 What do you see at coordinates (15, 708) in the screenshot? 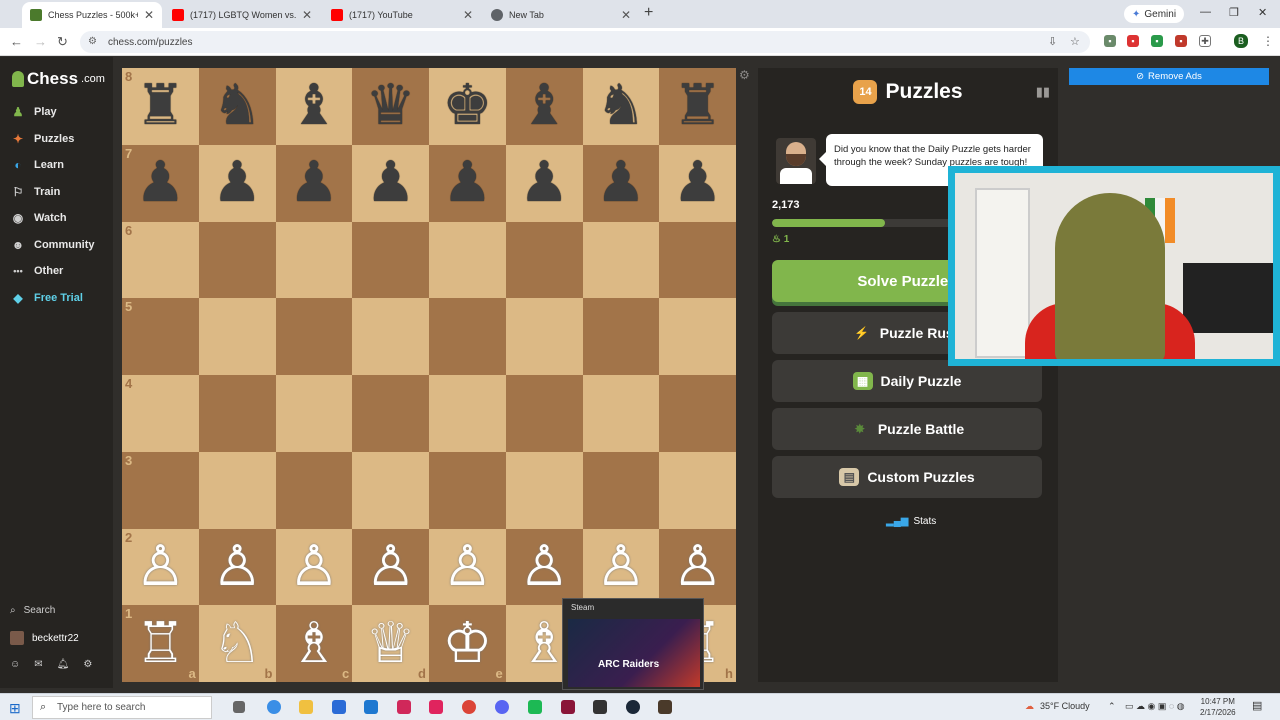
I see `windows-start-icon: ⊞` at bounding box center [15, 708].